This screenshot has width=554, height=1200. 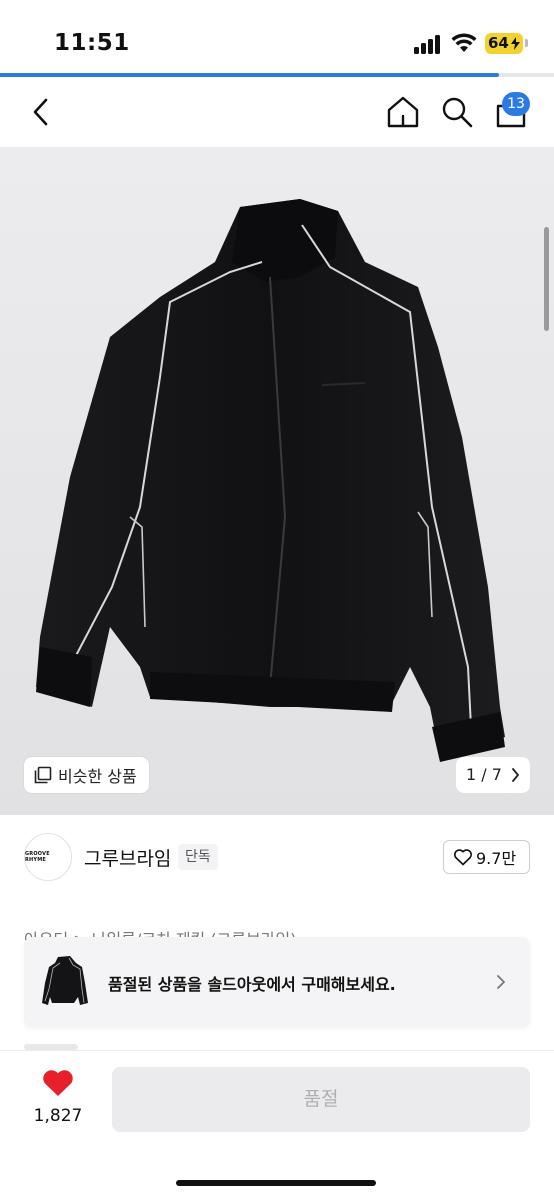 I want to click on exclusive-badge: 단독, so click(x=198, y=857).